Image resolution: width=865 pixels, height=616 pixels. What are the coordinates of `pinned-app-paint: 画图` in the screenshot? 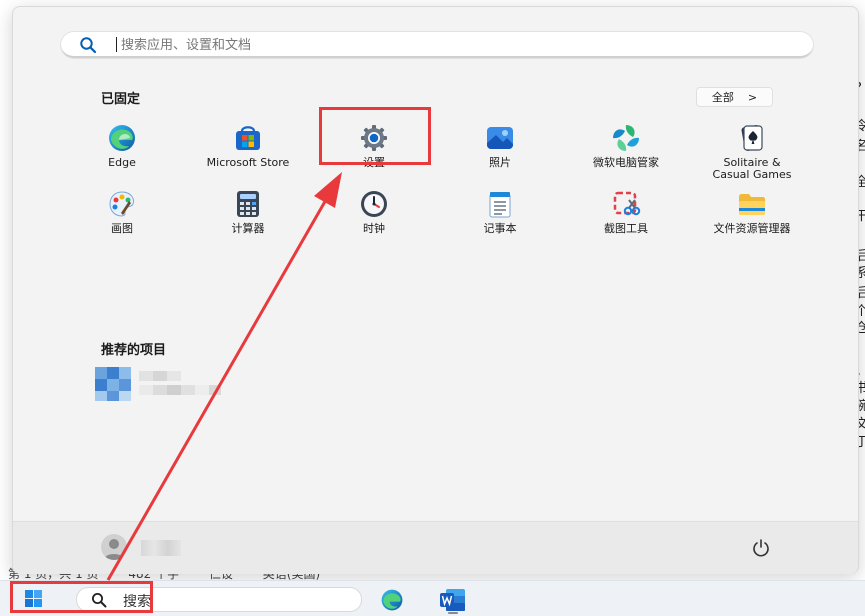 It's located at (122, 212).